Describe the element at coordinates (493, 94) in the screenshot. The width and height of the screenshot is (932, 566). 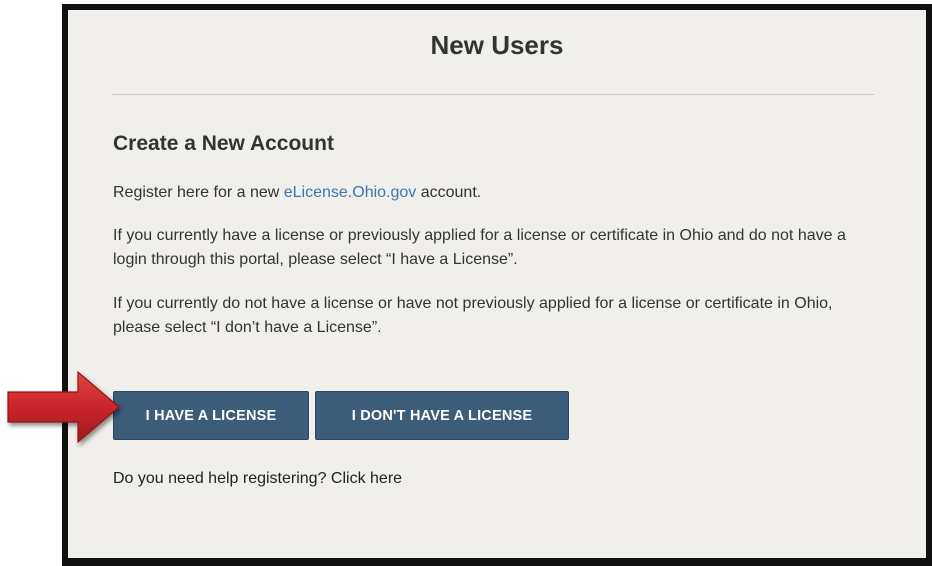
I see `title-divider` at that location.